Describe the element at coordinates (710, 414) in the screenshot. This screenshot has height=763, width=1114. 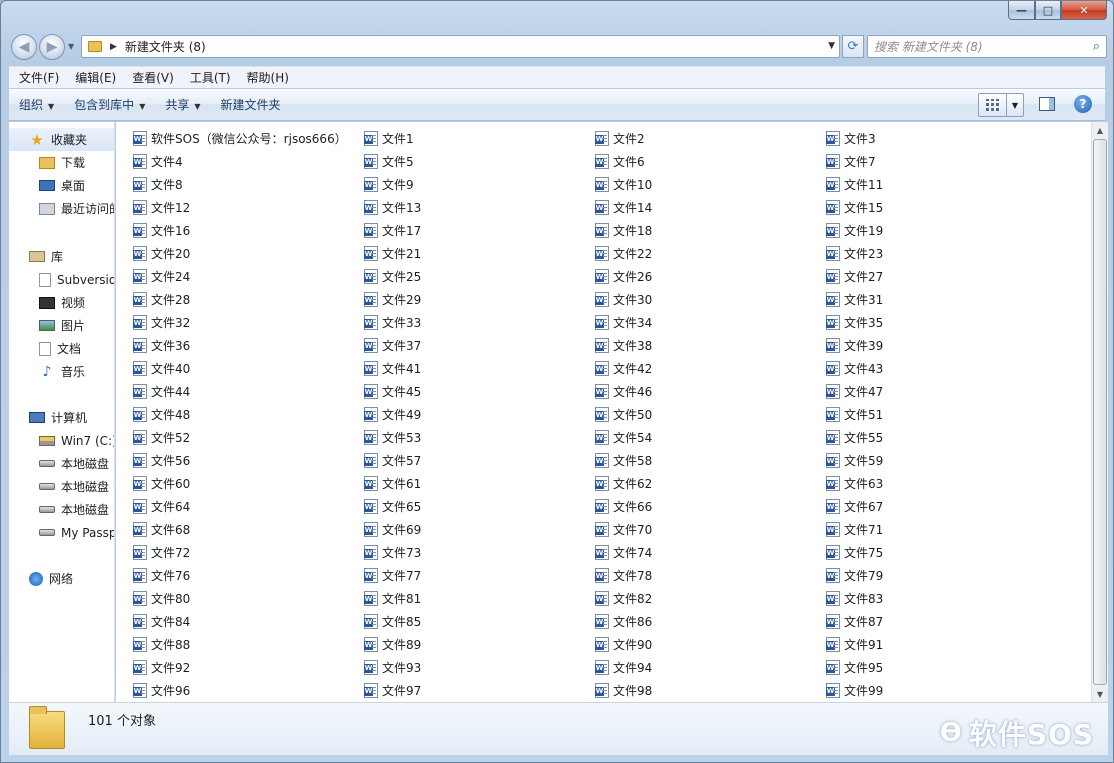
I see `file-item: 文件50` at that location.